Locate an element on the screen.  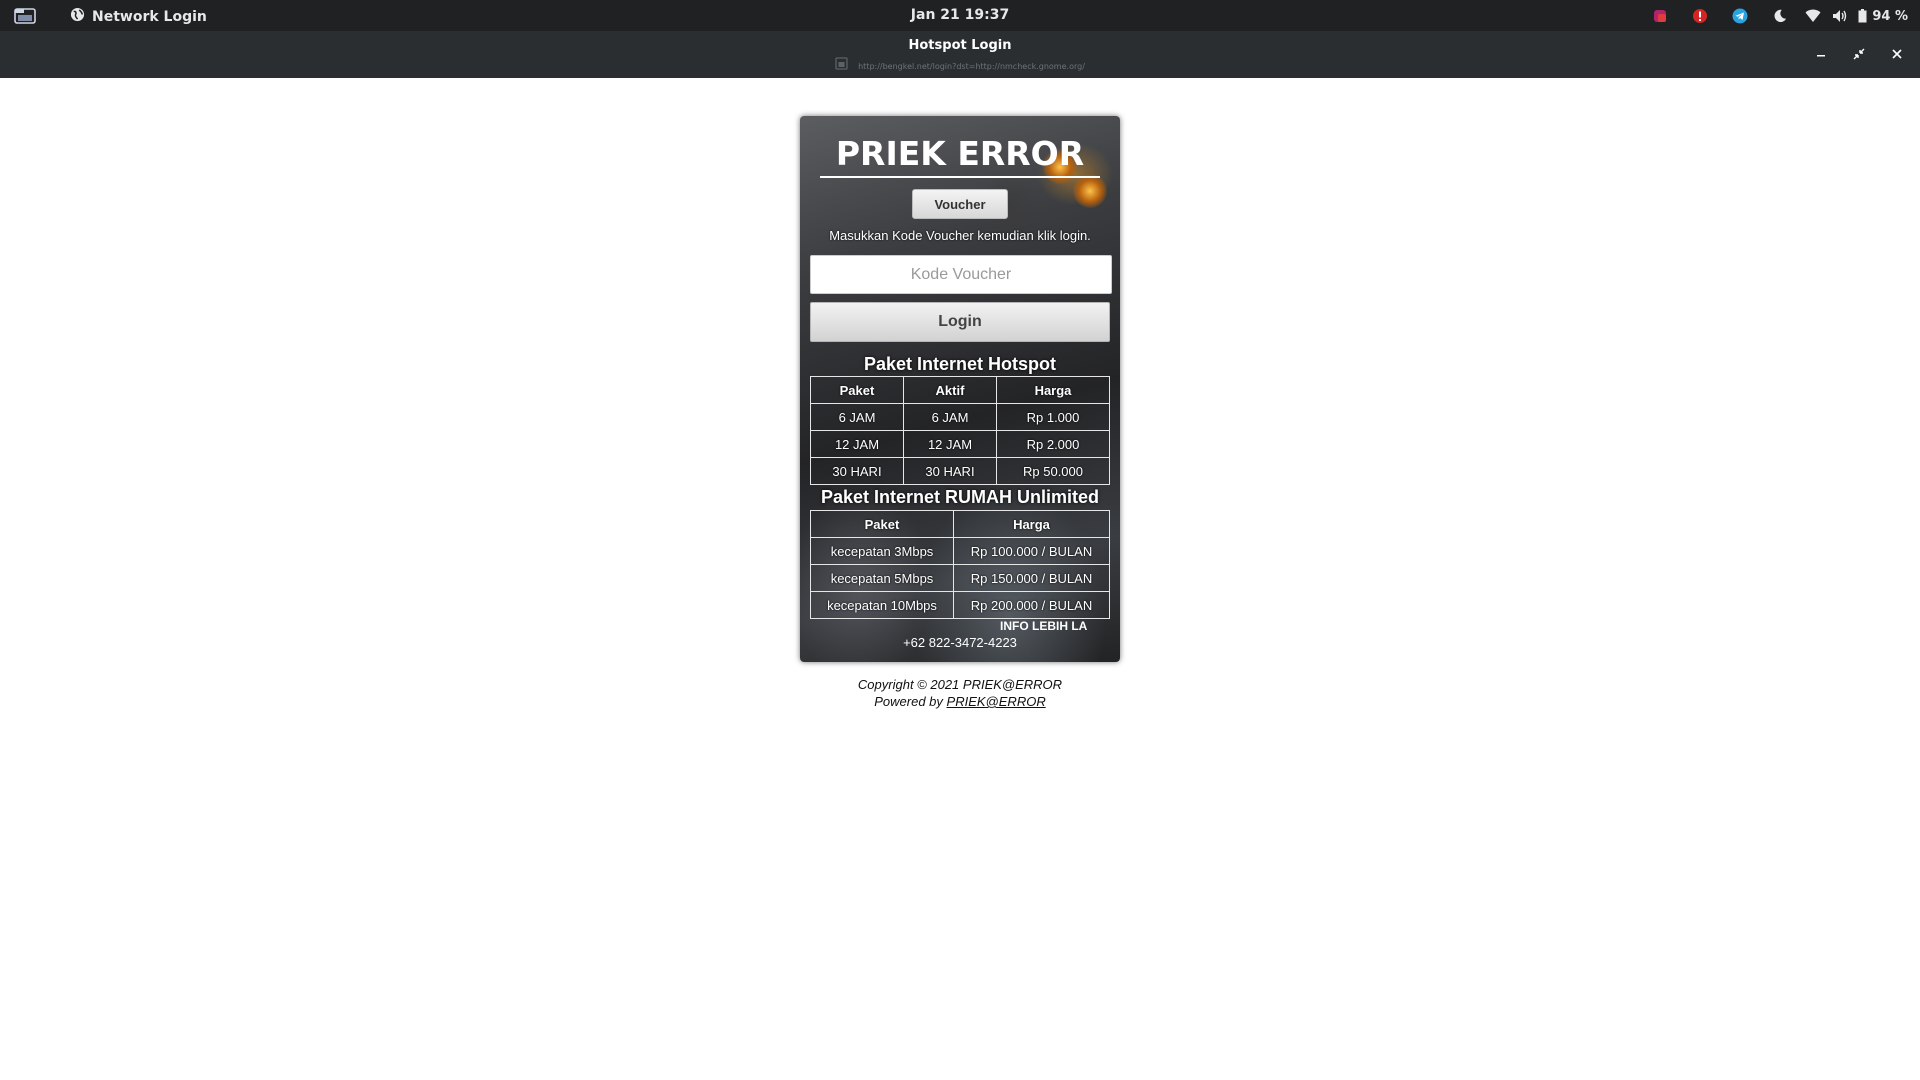
alert-icon is located at coordinates (1700, 16).